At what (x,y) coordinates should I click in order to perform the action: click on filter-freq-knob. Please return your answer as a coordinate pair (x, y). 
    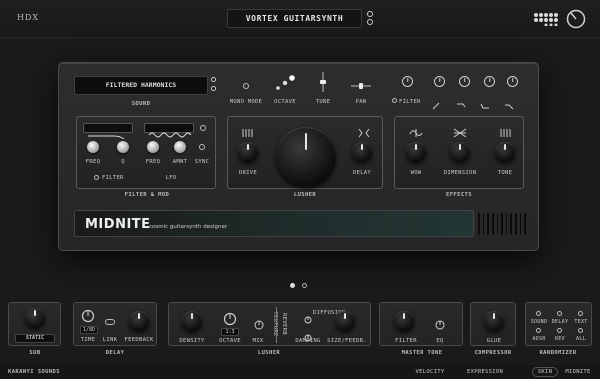
    Looking at the image, I should click on (93, 147).